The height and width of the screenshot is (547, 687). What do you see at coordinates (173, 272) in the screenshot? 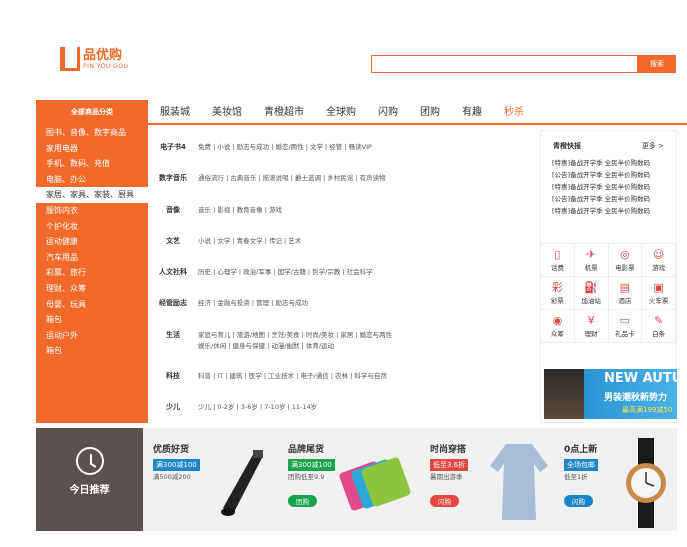
I see `menu-heading: 人文社科` at bounding box center [173, 272].